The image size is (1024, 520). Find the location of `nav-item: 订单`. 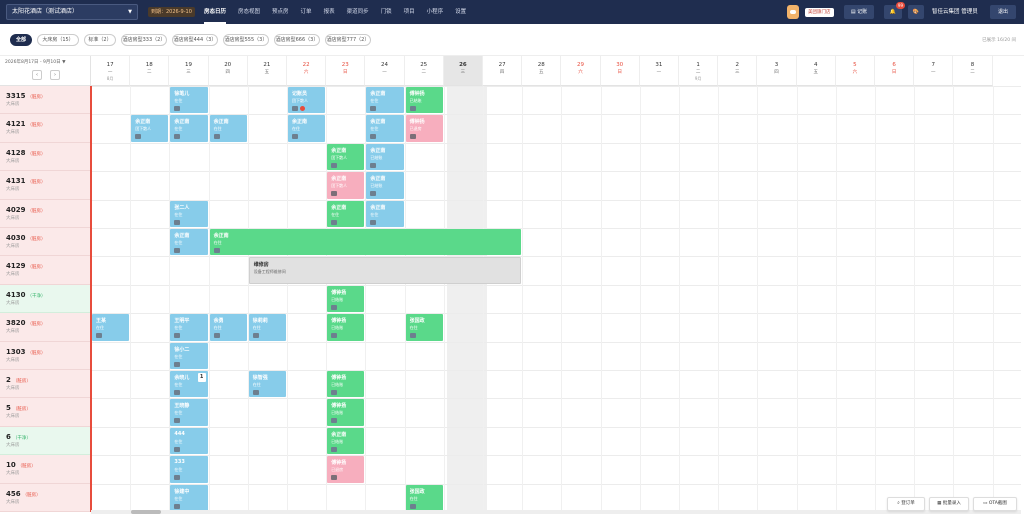

nav-item: 订单 is located at coordinates (306, 12).